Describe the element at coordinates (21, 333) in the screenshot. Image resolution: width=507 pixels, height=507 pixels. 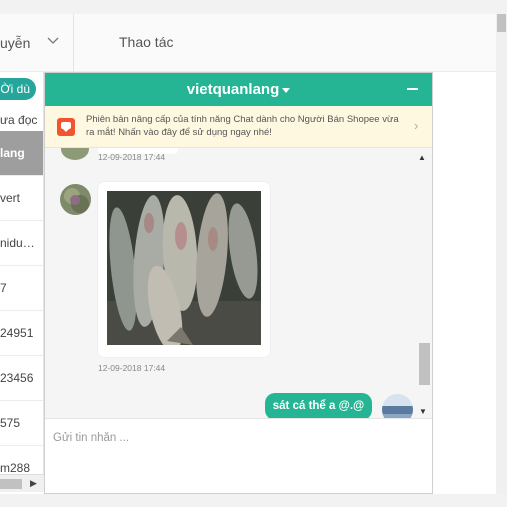
I see `conversation-item: 24951` at that location.